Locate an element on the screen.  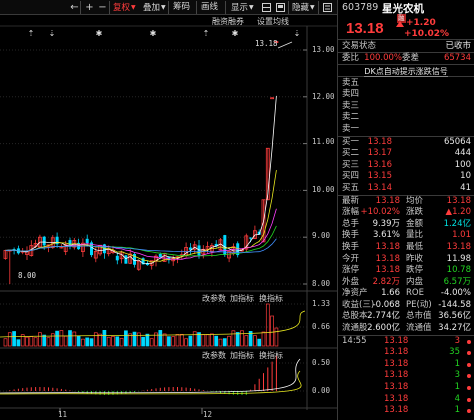
buy-level-row: 买一 13.18 65064 is located at coordinates (406, 143).